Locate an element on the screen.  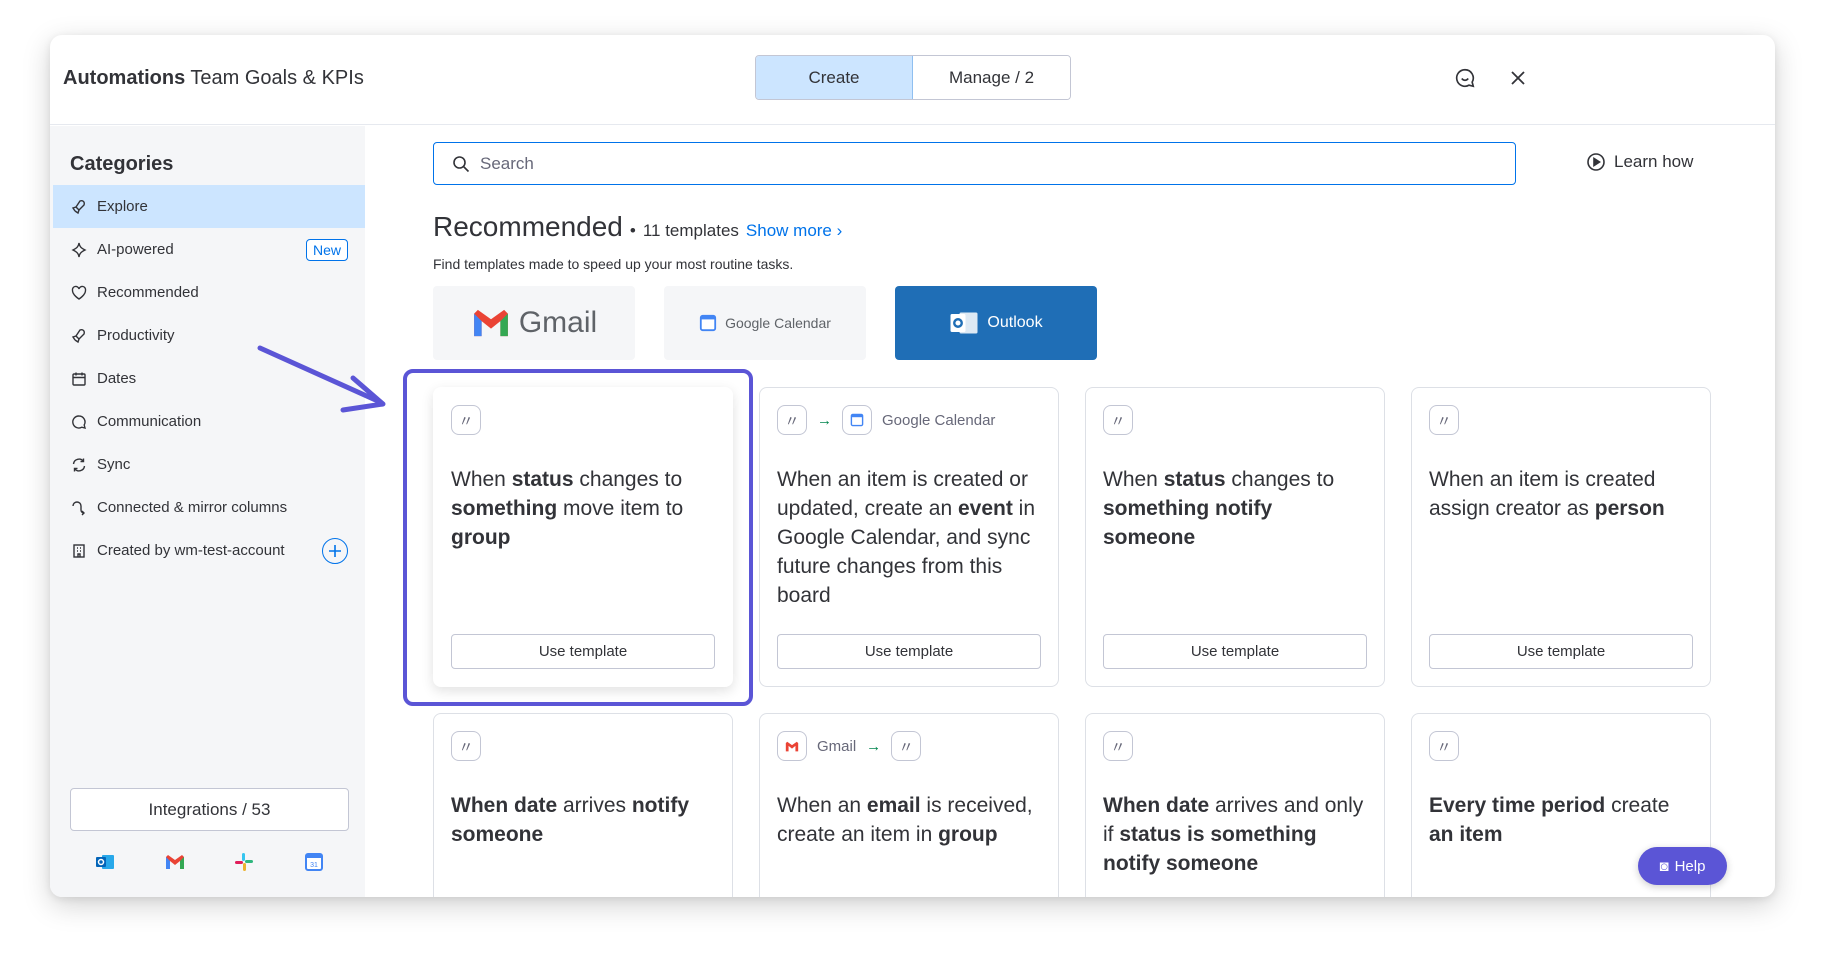
new-badge: New is located at coordinates (326, 250).